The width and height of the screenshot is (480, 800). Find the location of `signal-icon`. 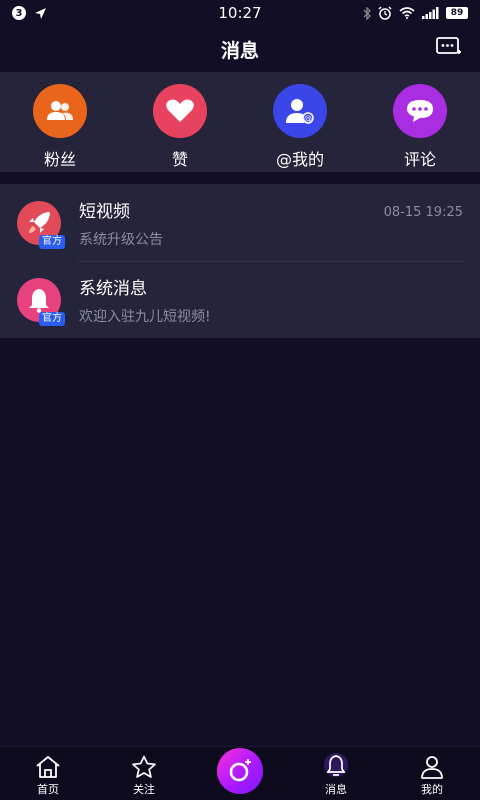

signal-icon is located at coordinates (430, 13).